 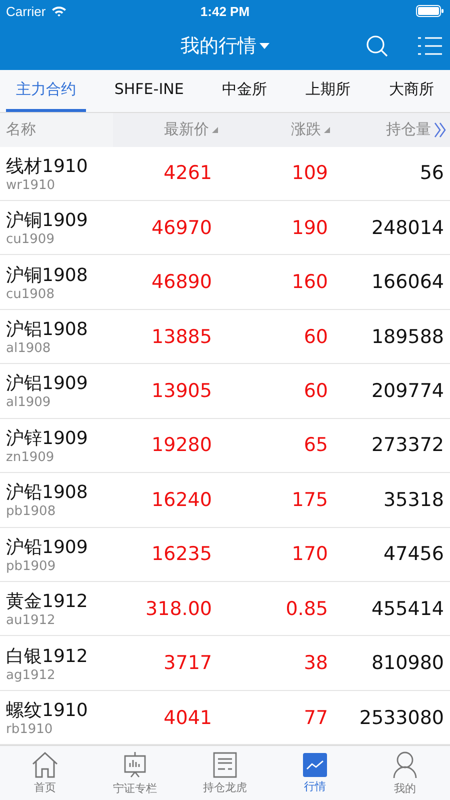 I want to click on tab-bar-item: 行情, so click(x=315, y=773).